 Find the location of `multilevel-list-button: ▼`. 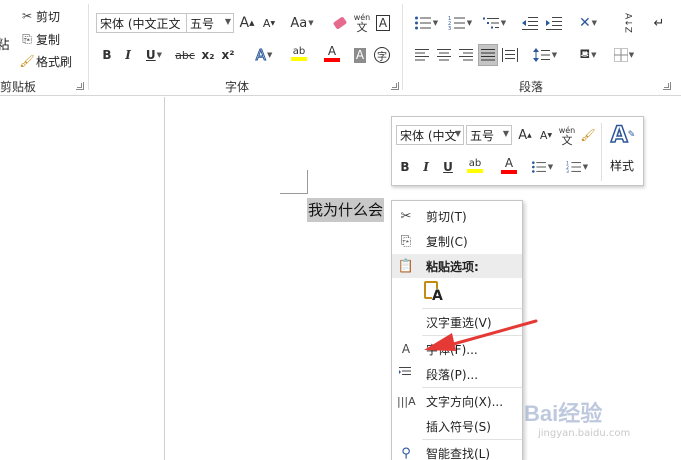

multilevel-list-button: ▼ is located at coordinates (494, 23).